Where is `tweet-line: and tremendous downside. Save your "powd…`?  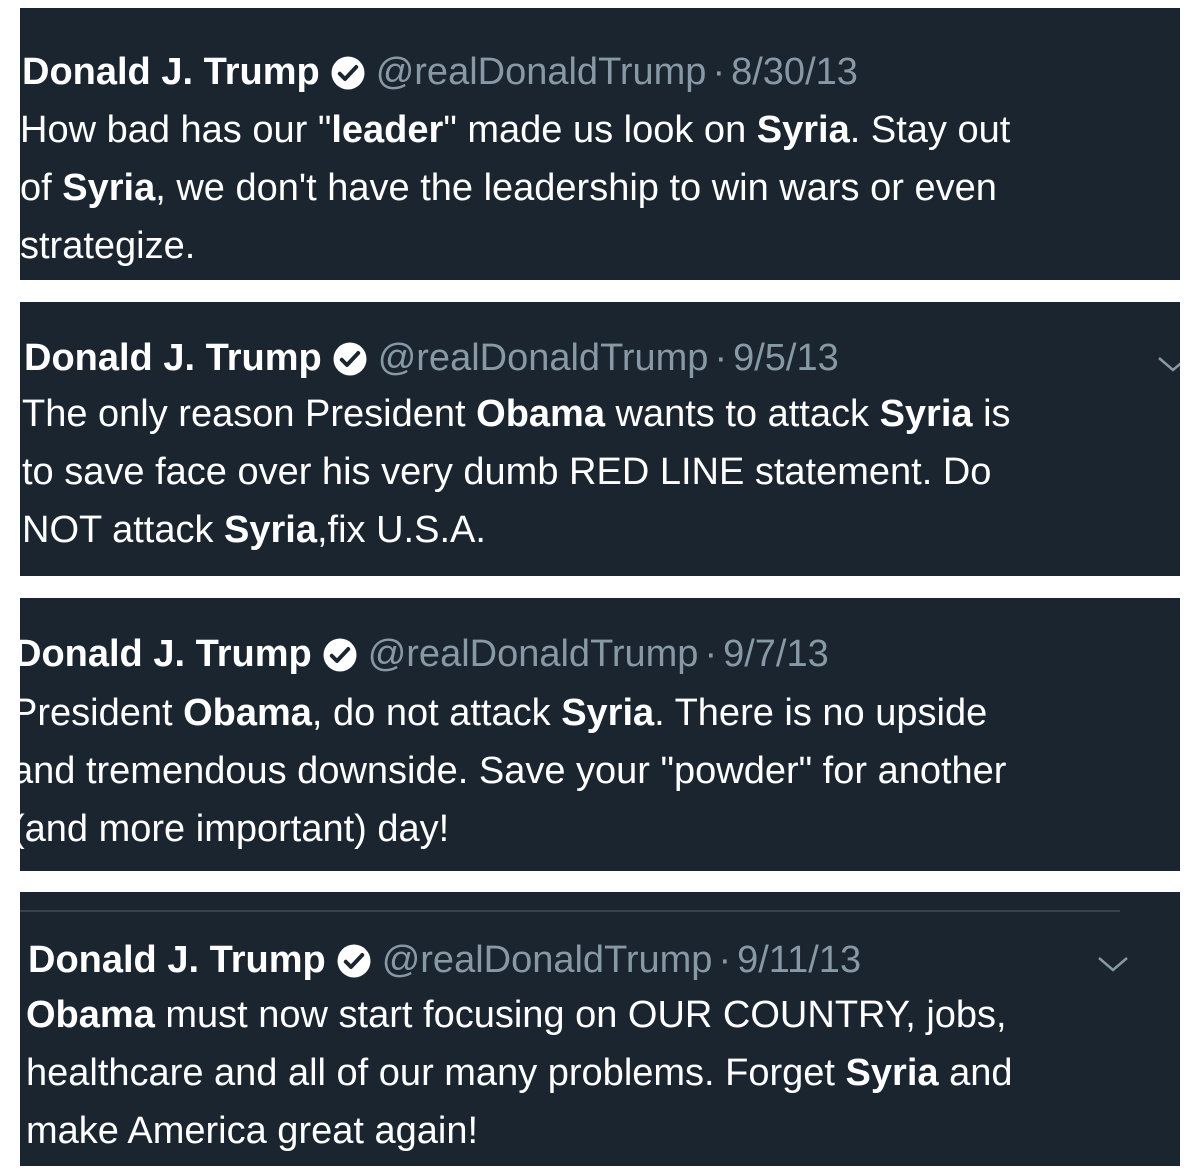
tweet-line: and tremendous downside. Save your "powd… is located at coordinates (513, 771).